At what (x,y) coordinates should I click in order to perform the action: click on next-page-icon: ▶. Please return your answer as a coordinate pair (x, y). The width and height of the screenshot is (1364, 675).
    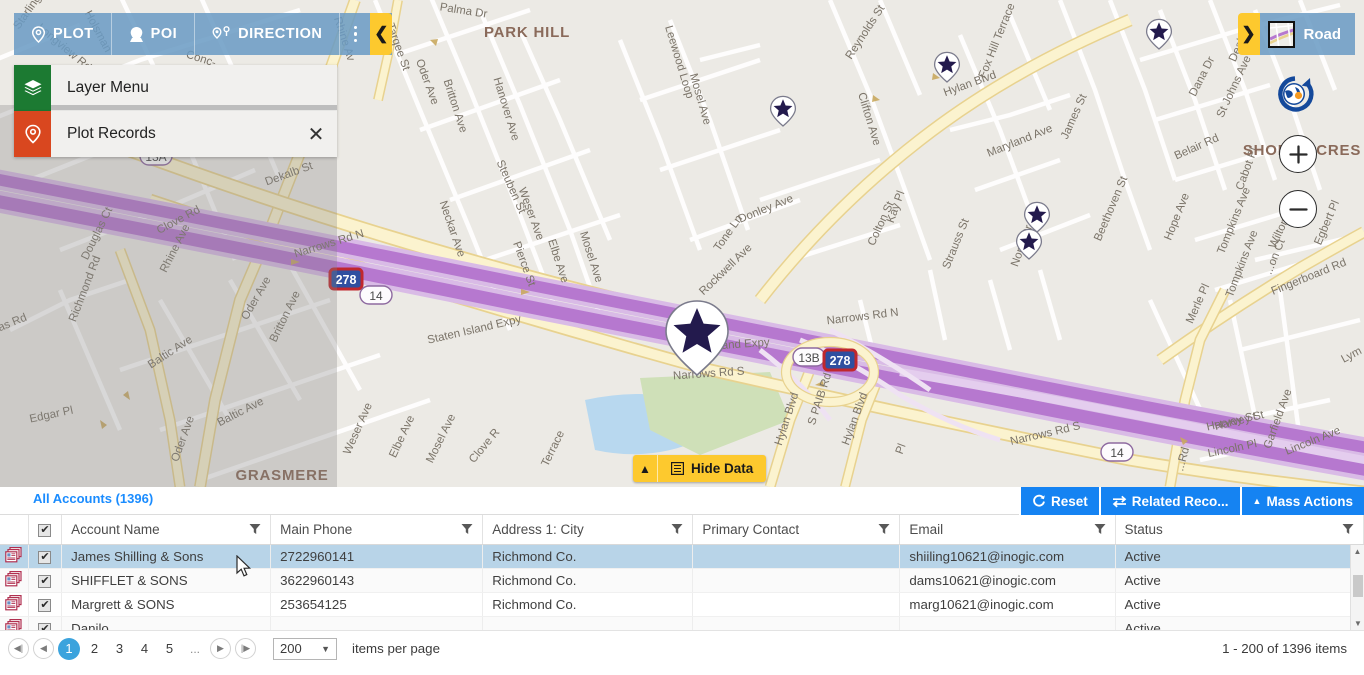
    Looking at the image, I should click on (221, 648).